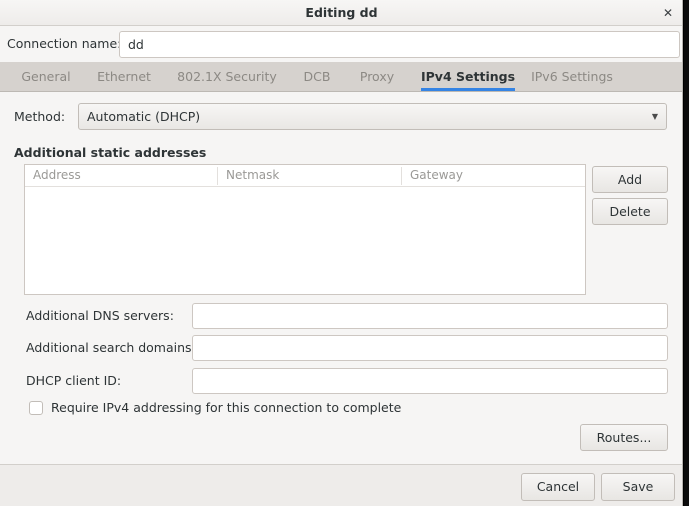  Describe the element at coordinates (227, 76) in the screenshot. I see `tab-8021x-security: 802.1X Security` at that location.